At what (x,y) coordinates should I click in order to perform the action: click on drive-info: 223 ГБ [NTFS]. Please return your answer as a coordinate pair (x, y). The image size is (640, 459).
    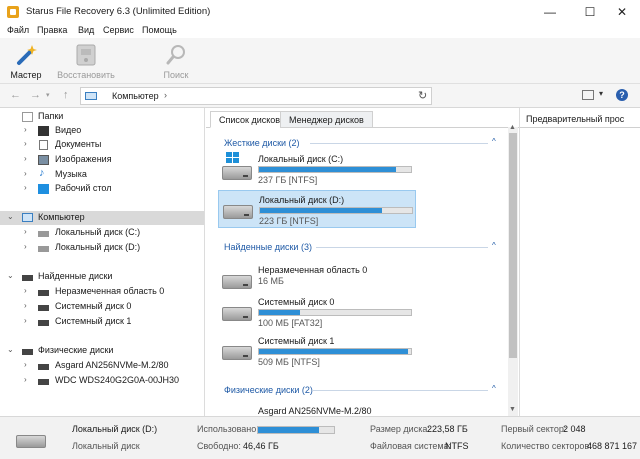
    Looking at the image, I should click on (289, 221).